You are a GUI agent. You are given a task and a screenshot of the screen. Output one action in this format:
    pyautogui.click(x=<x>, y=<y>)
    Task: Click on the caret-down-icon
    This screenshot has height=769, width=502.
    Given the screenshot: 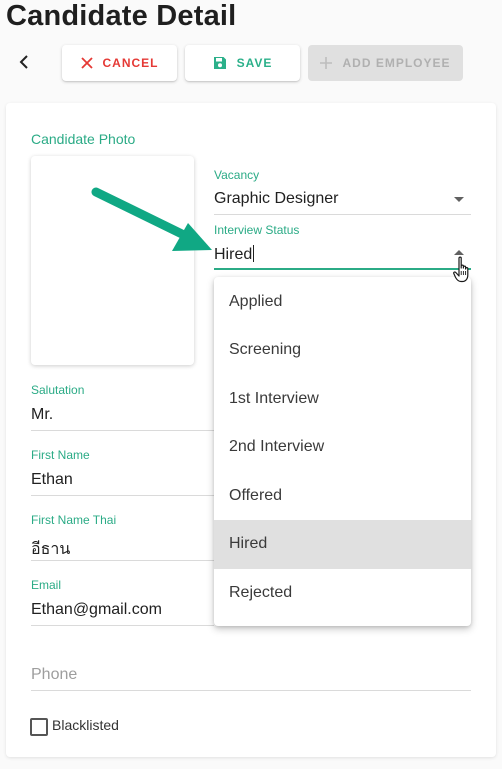 What is the action you would take?
    pyautogui.click(x=459, y=199)
    